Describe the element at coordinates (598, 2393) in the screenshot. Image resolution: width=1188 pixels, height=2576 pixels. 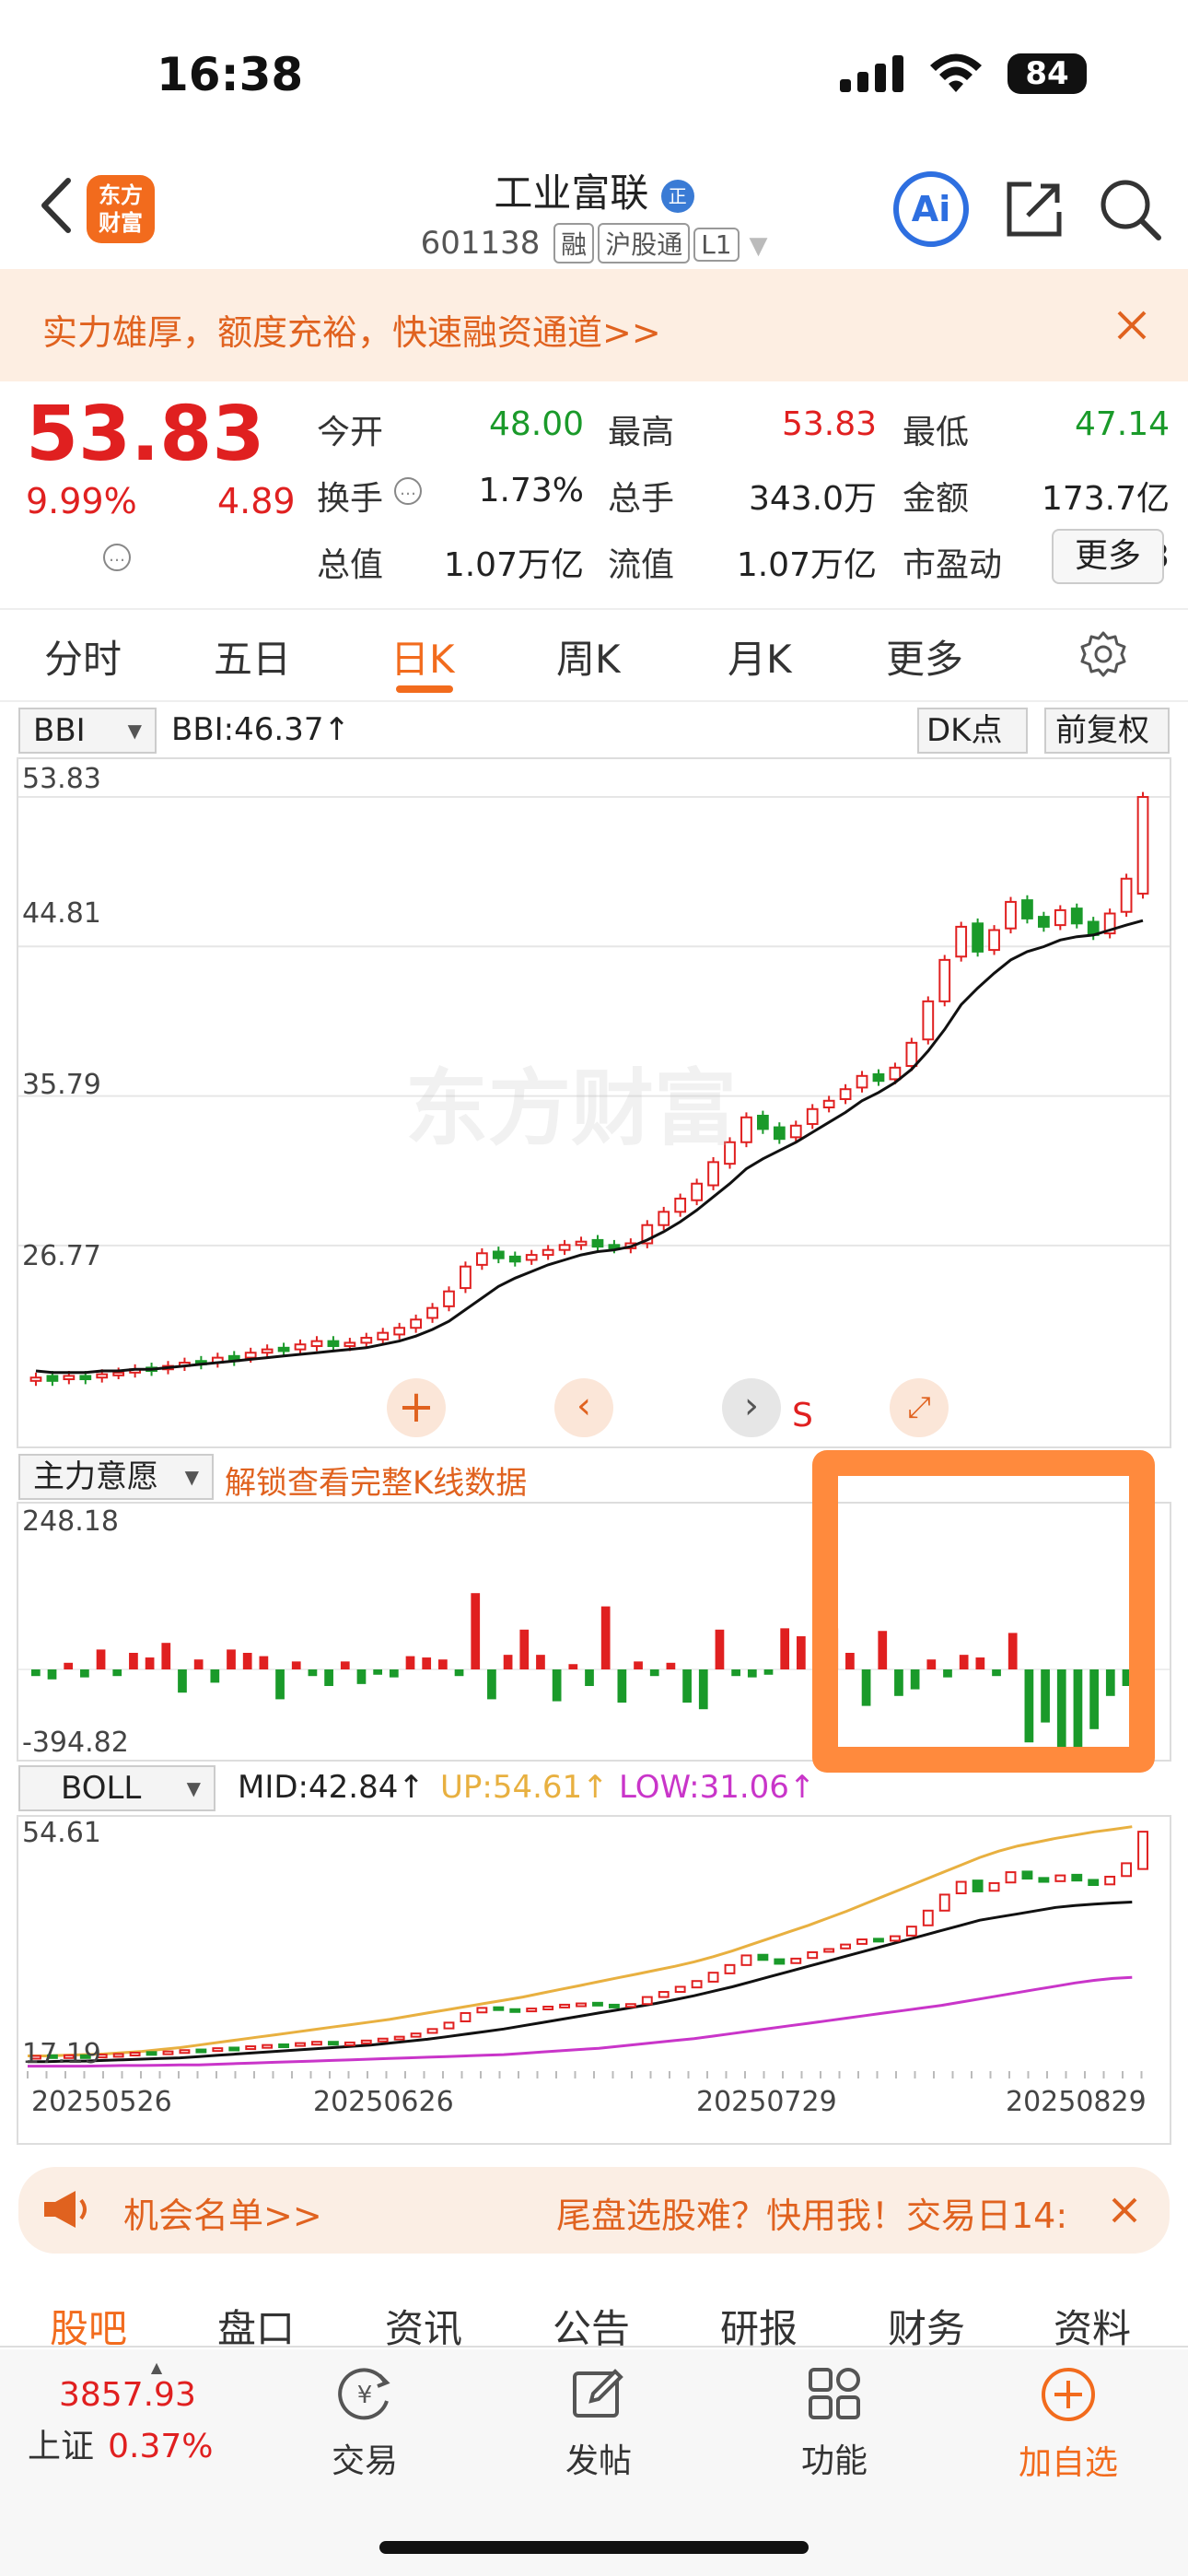
I see `edit-icon` at that location.